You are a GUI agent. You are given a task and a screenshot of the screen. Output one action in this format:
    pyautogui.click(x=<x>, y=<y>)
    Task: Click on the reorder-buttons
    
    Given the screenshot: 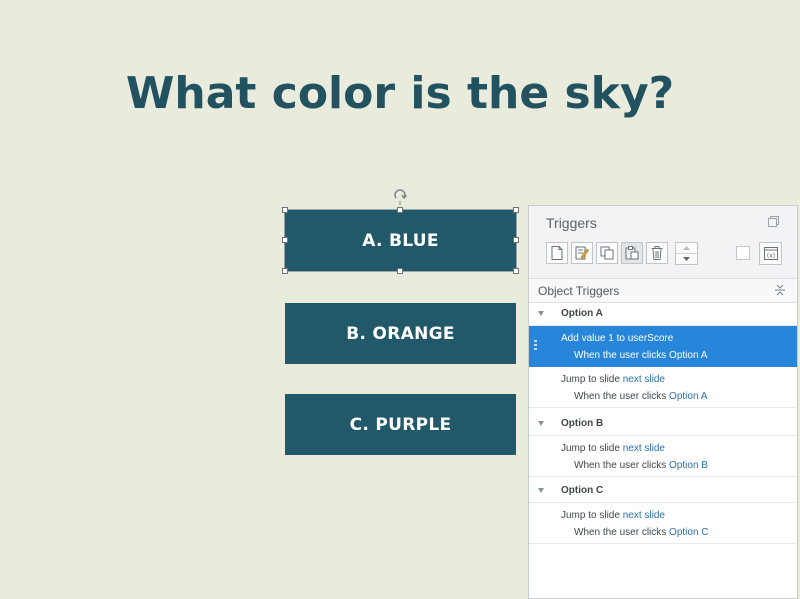 What is the action you would take?
    pyautogui.click(x=686, y=253)
    